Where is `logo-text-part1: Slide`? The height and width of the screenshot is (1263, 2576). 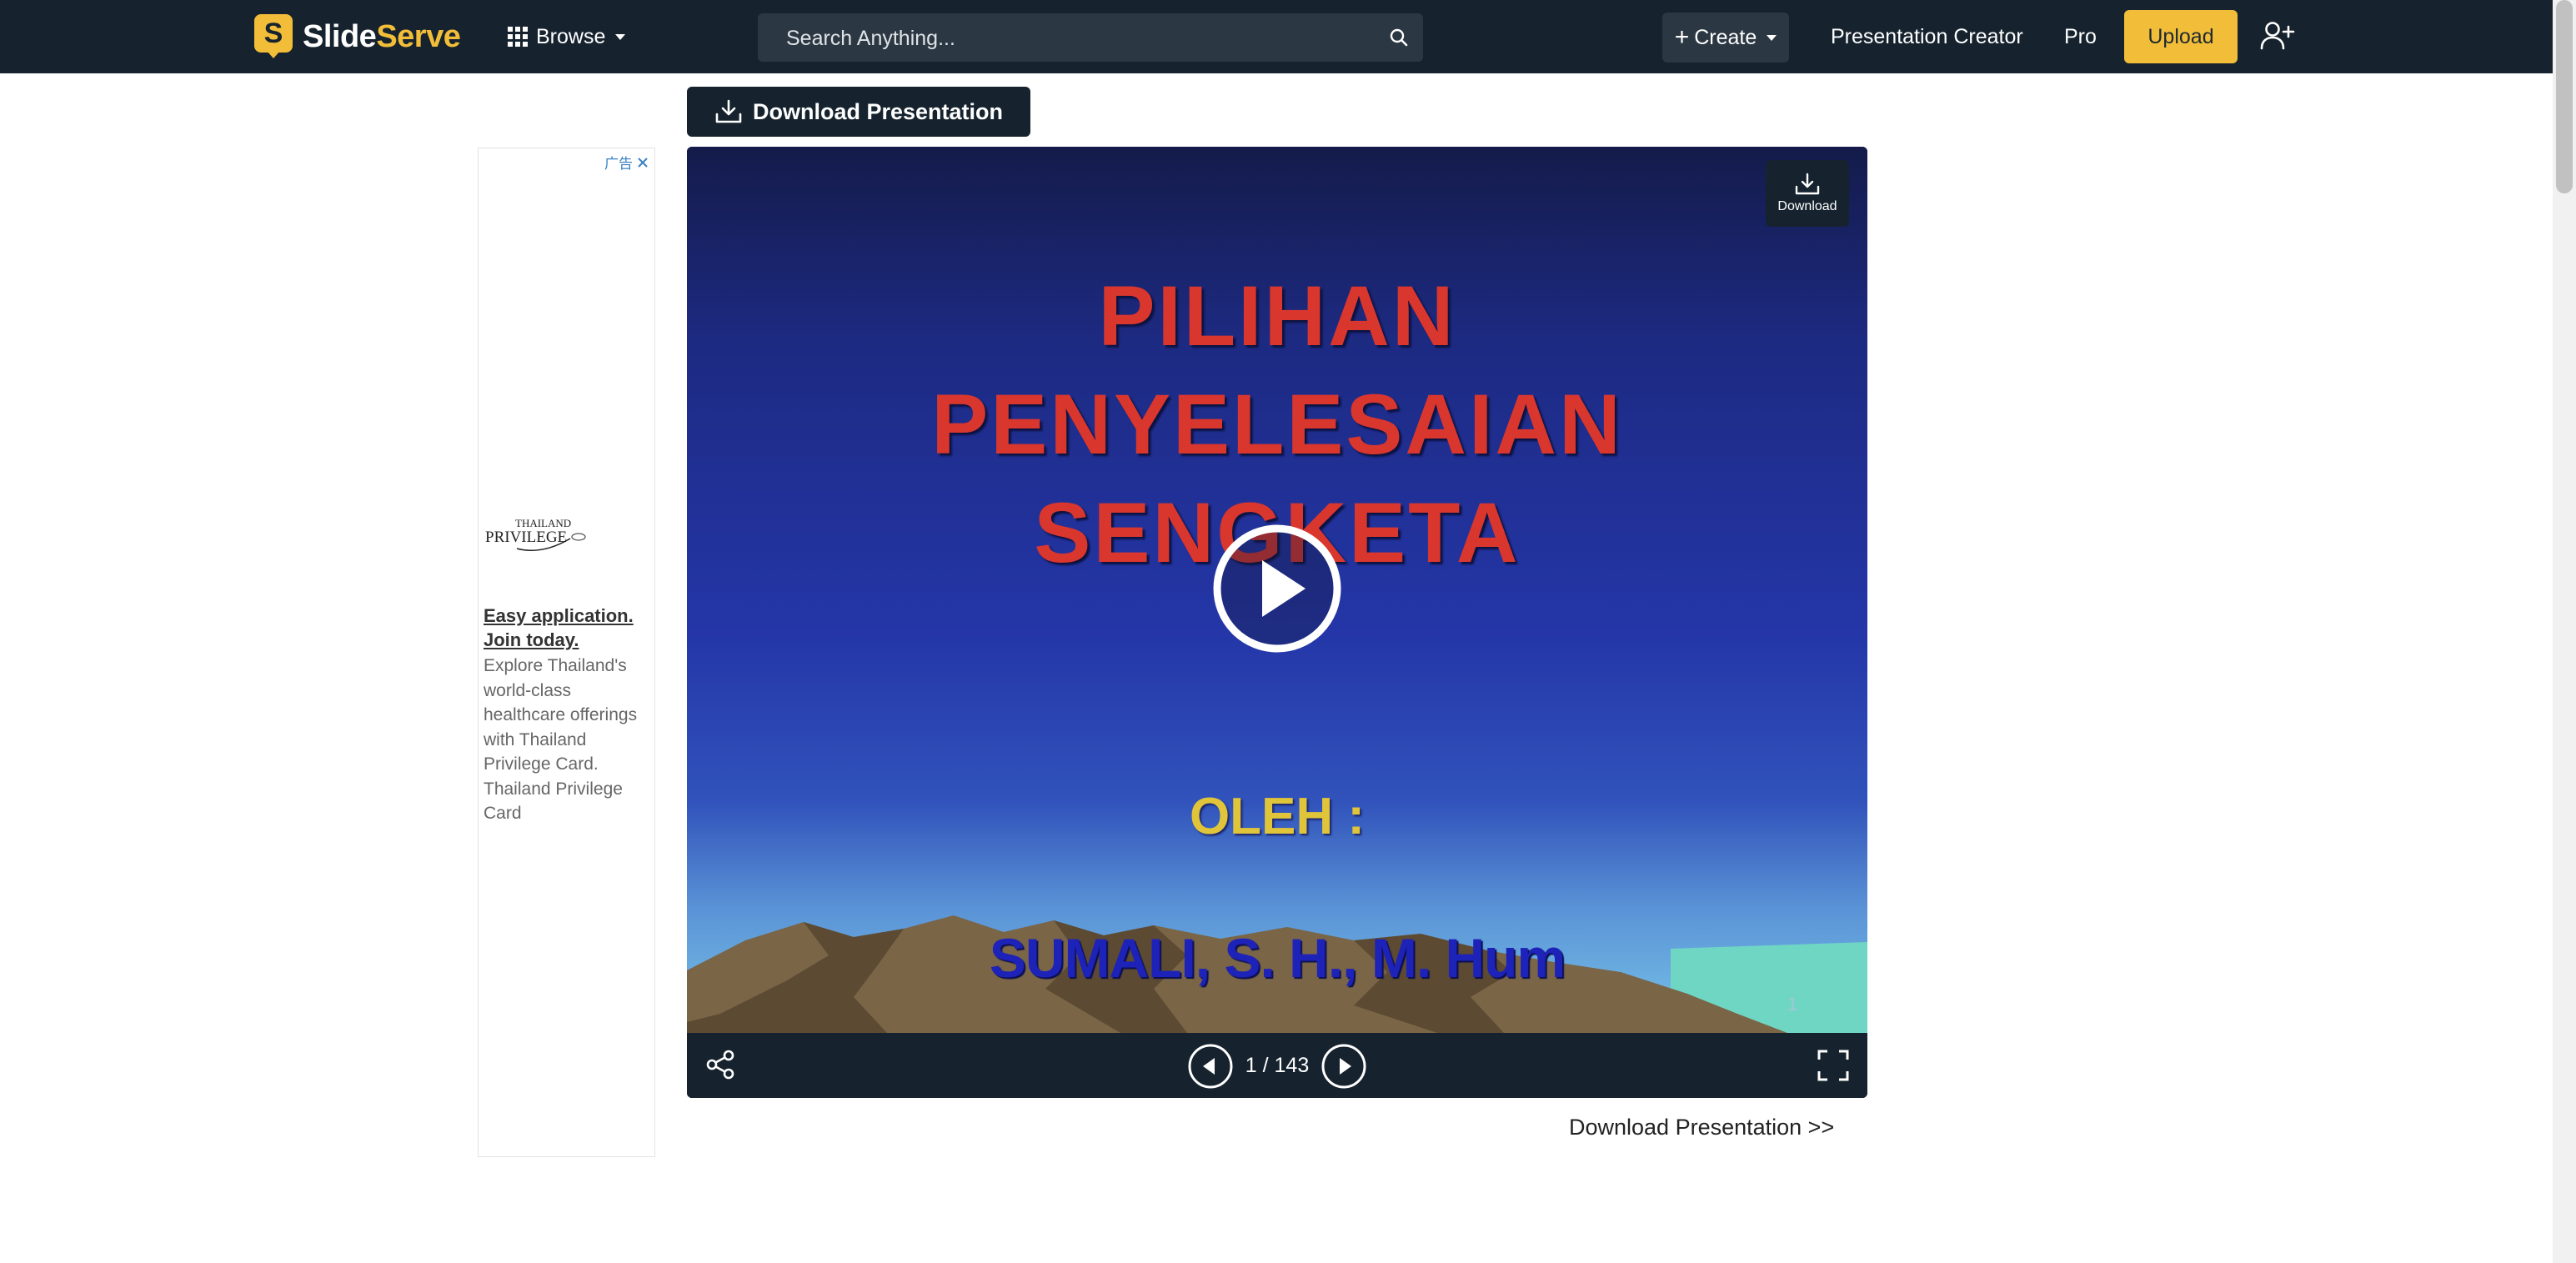 logo-text-part1: Slide is located at coordinates (340, 36).